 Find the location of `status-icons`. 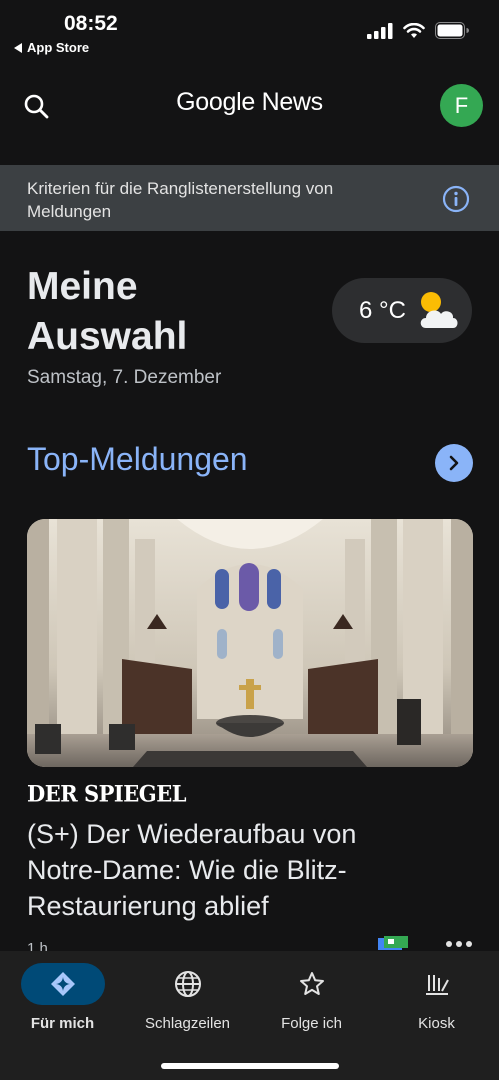

status-icons is located at coordinates (418, 30).